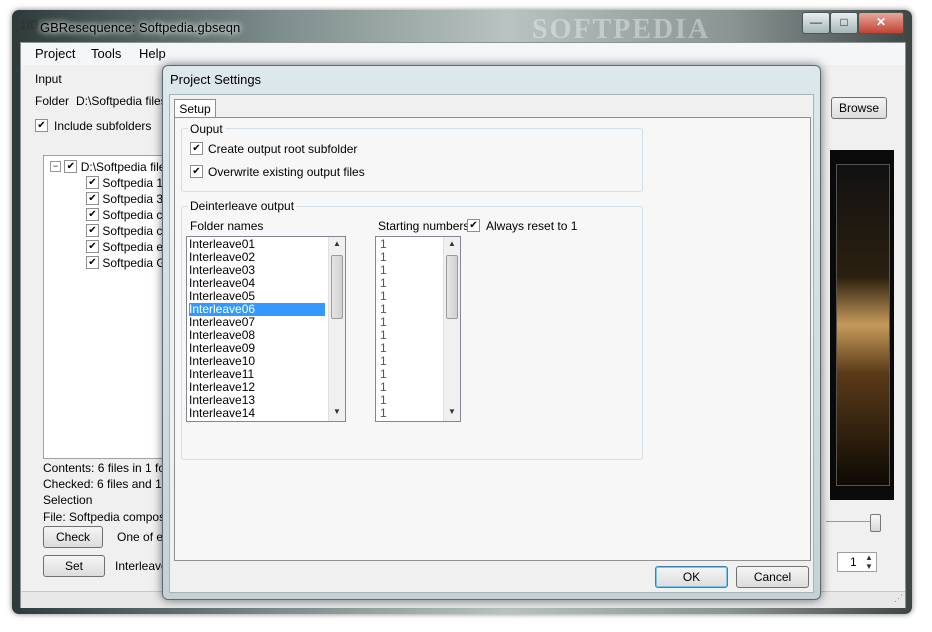 The width and height of the screenshot is (932, 632). I want to click on contents-status: Contents: 6 files in 1 folde, so click(112, 468).